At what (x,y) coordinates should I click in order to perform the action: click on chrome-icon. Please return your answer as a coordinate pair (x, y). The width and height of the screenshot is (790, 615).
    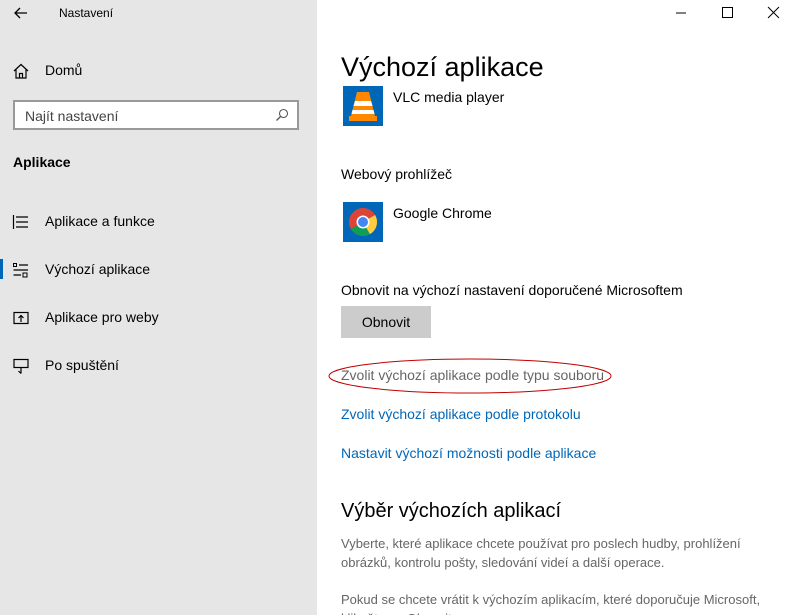
    Looking at the image, I should click on (363, 222).